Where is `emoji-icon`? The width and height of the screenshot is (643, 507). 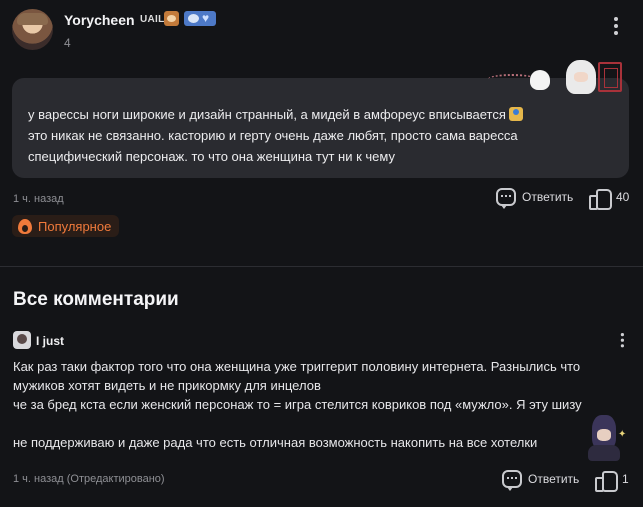
emoji-icon is located at coordinates (515, 114).